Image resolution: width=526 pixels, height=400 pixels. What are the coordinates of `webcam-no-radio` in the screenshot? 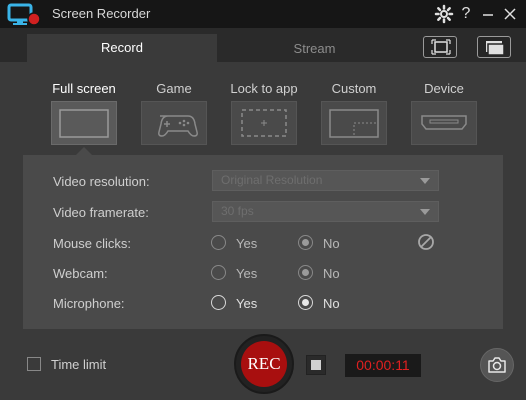 It's located at (305, 272).